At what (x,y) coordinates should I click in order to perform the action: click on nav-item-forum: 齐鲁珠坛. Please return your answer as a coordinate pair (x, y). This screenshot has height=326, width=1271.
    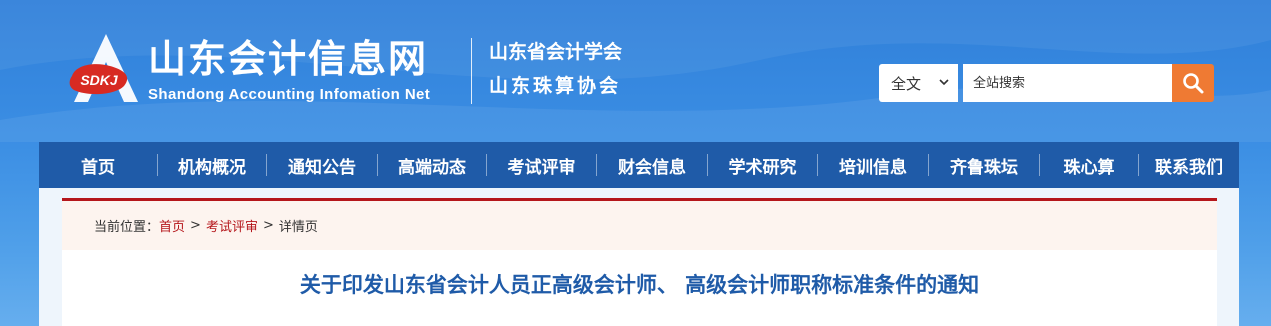
    Looking at the image, I should click on (984, 165).